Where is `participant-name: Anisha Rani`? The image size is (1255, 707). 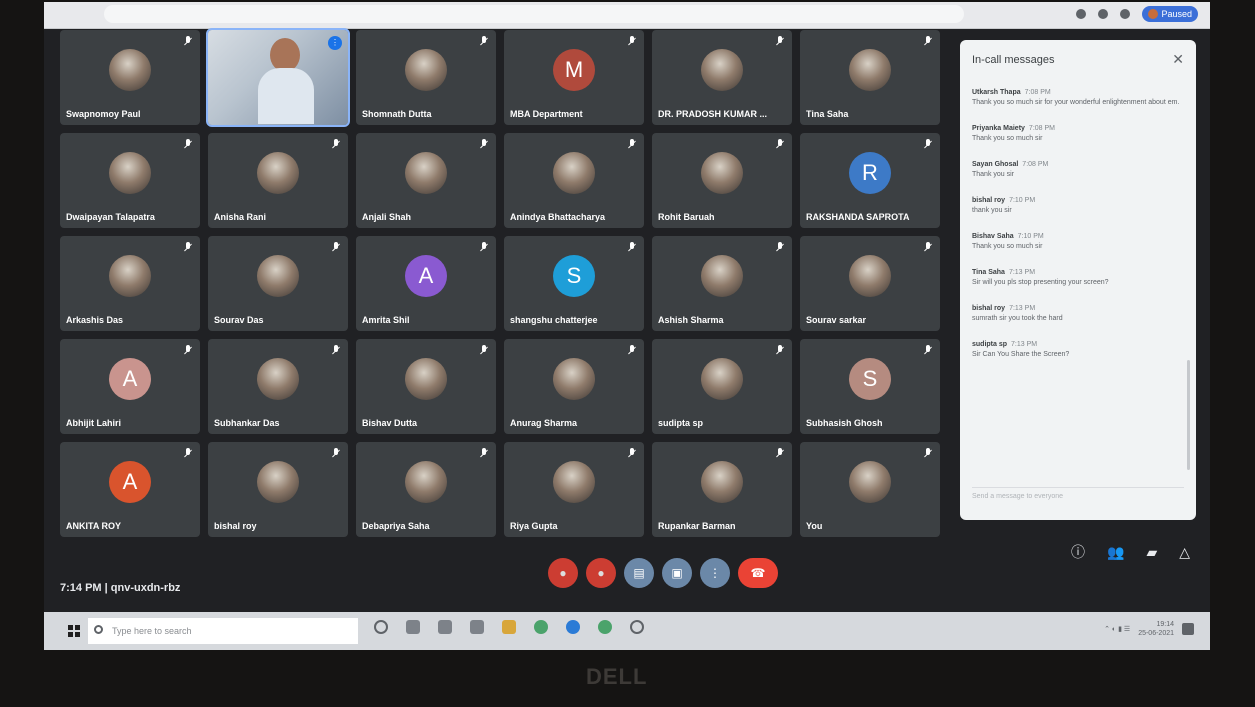
participant-name: Anisha Rani is located at coordinates (240, 217).